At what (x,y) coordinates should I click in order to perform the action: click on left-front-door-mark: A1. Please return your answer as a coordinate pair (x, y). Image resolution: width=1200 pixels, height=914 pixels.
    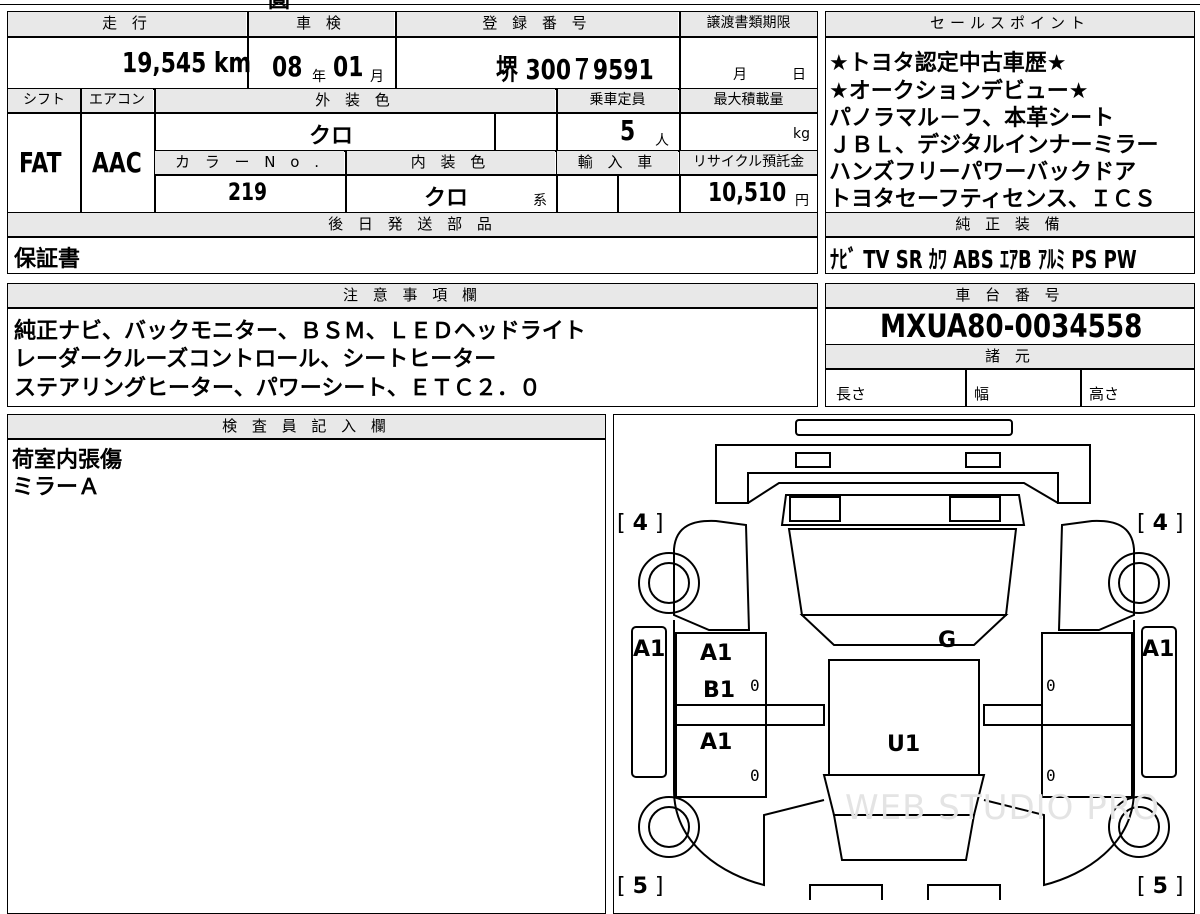
    Looking at the image, I should click on (716, 653).